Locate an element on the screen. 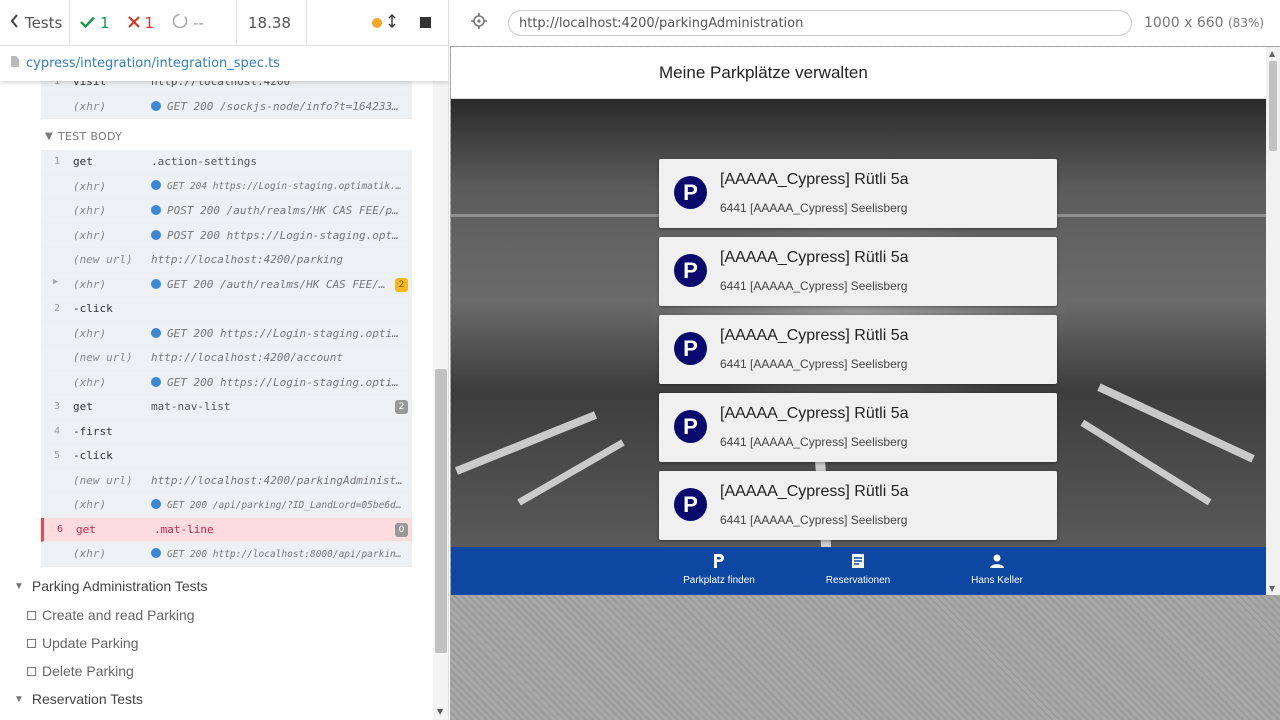 Image resolution: width=1280 pixels, height=720 pixels. auto-scroll-toggle is located at coordinates (384, 22).